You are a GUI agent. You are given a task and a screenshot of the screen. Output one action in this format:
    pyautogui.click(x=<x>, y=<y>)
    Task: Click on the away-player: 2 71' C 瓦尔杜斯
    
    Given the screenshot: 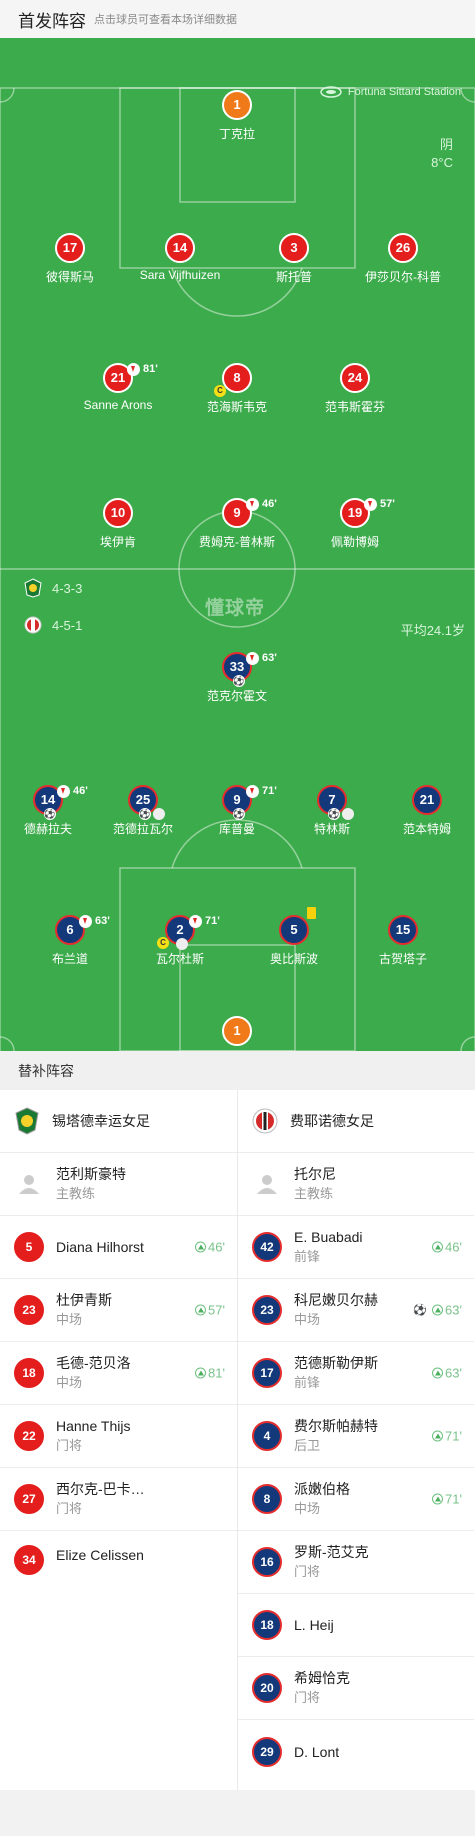 What is the action you would take?
    pyautogui.click(x=180, y=940)
    